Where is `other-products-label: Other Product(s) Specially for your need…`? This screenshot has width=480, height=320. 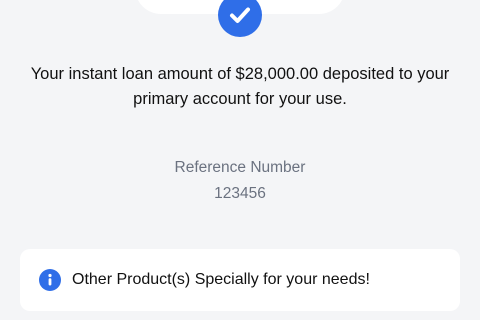 other-products-label: Other Product(s) Specially for your need… is located at coordinates (221, 279).